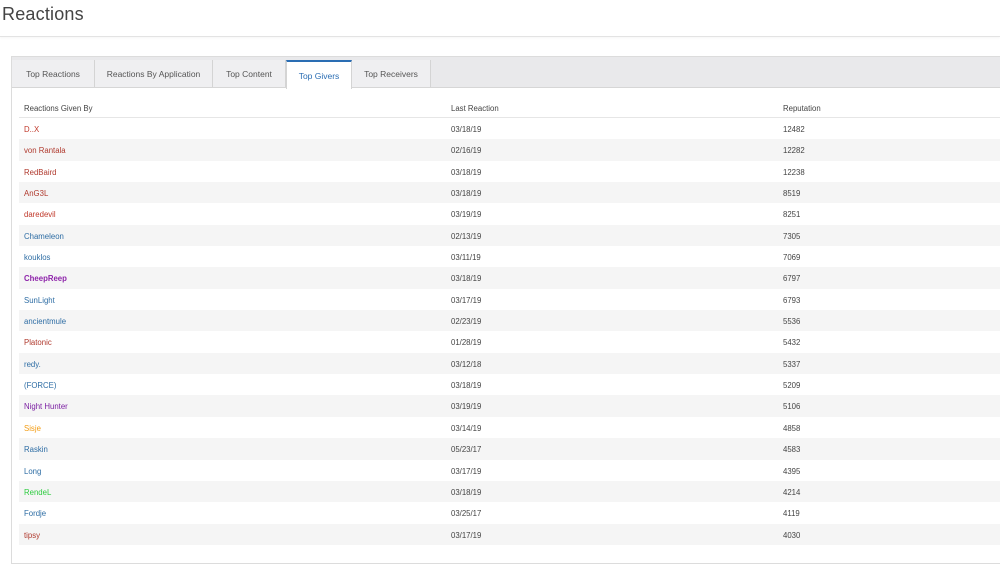 Image resolution: width=1000 pixels, height=564 pixels. Describe the element at coordinates (792, 407) in the screenshot. I see `reputation-value: 5106` at that location.